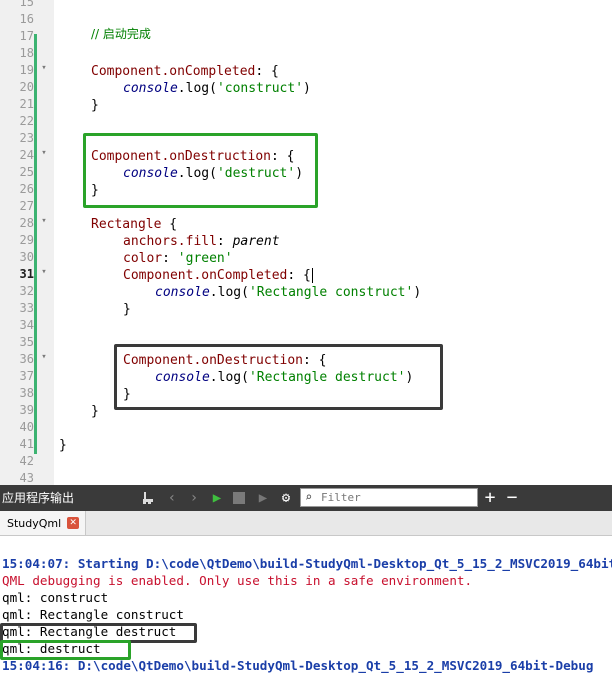 The image size is (612, 693). I want to click on line-number: 19, so click(26, 70).